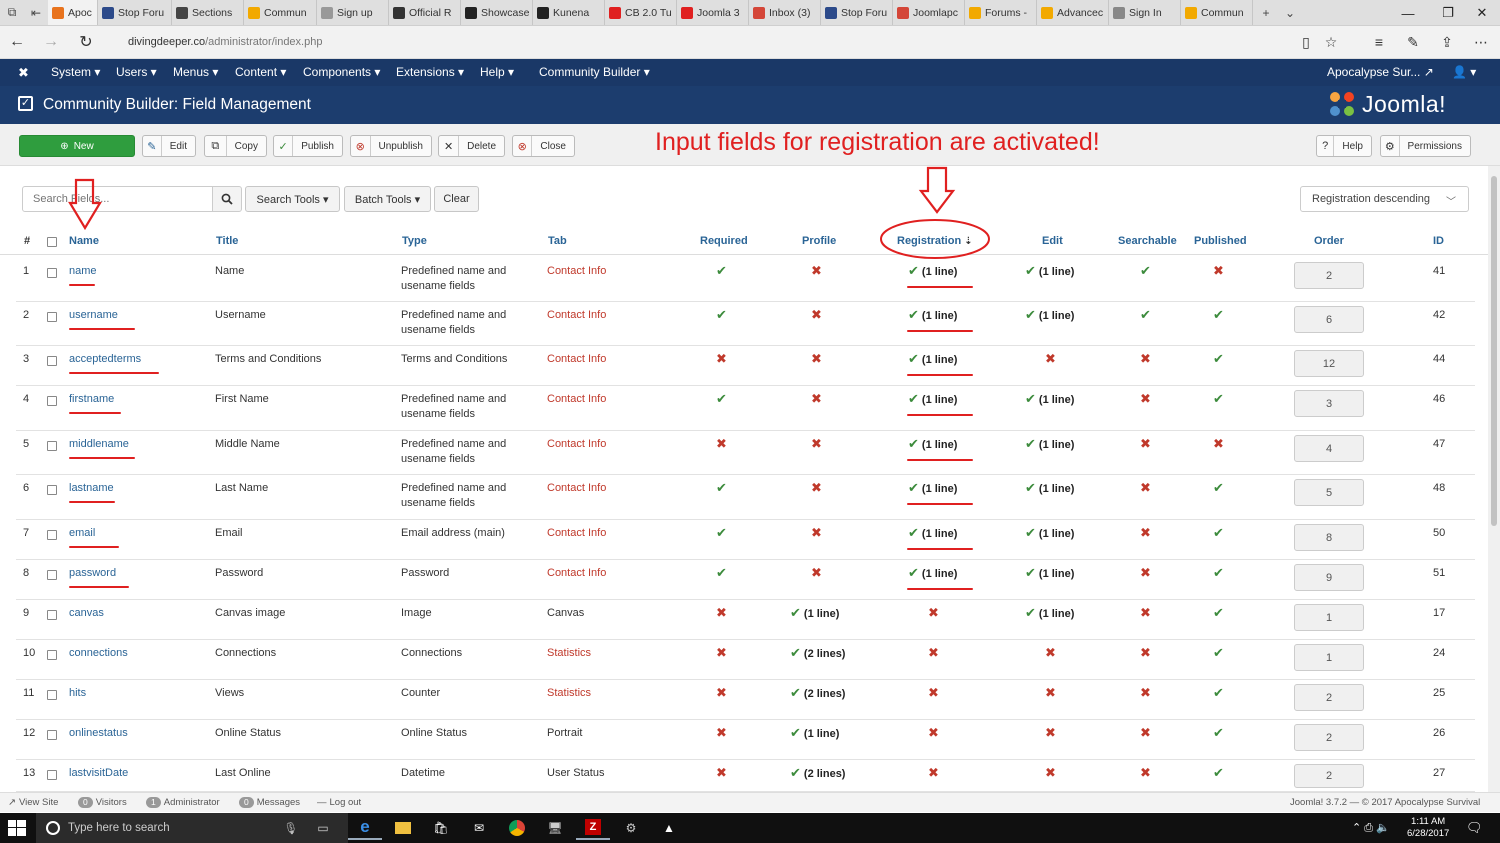 Image resolution: width=1500 pixels, height=843 pixels. What do you see at coordinates (1329, 617) in the screenshot?
I see `order-input: 1` at bounding box center [1329, 617].